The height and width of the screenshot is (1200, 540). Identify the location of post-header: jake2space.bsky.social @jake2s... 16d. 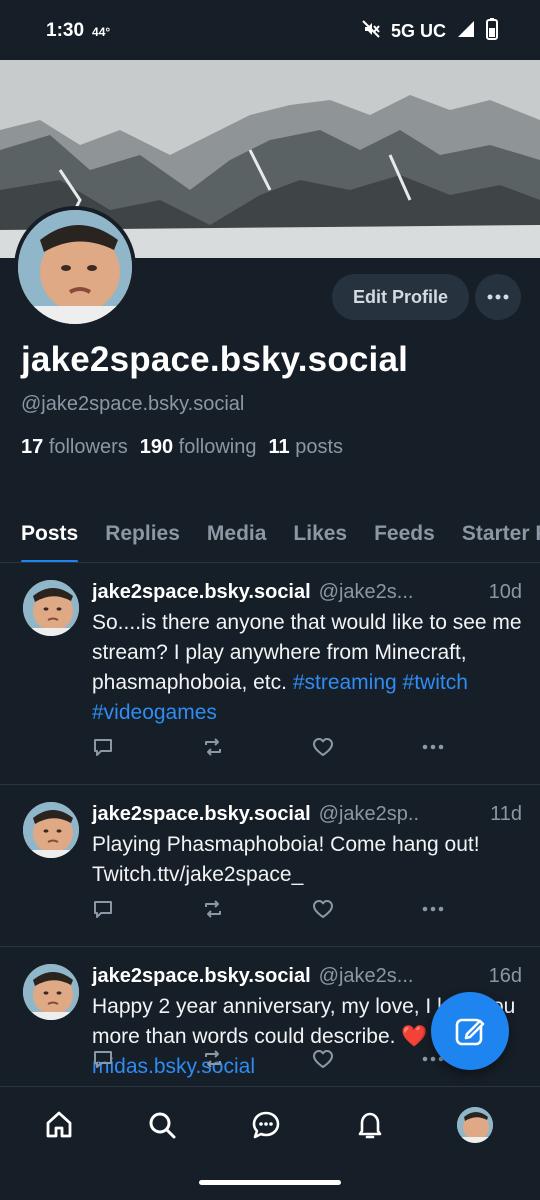
(307, 976).